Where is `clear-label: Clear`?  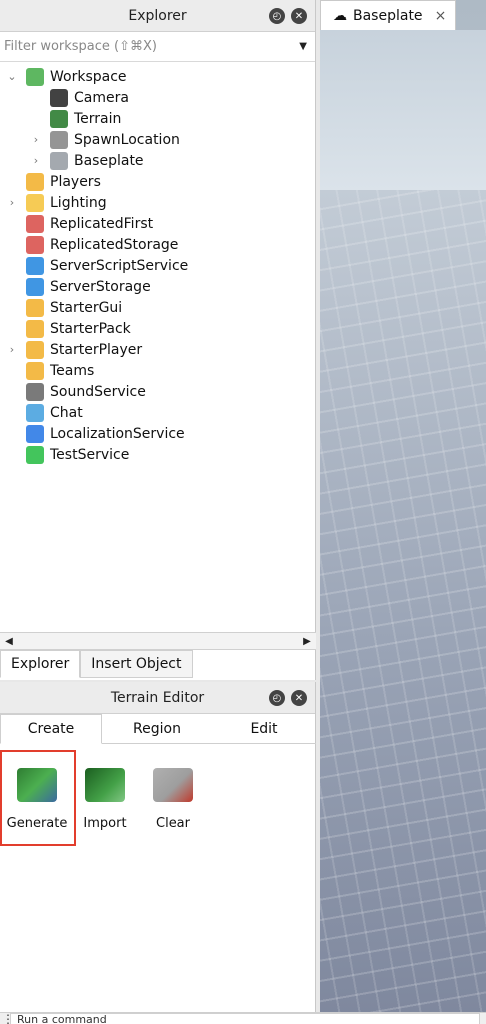
clear-label: Clear is located at coordinates (173, 823).